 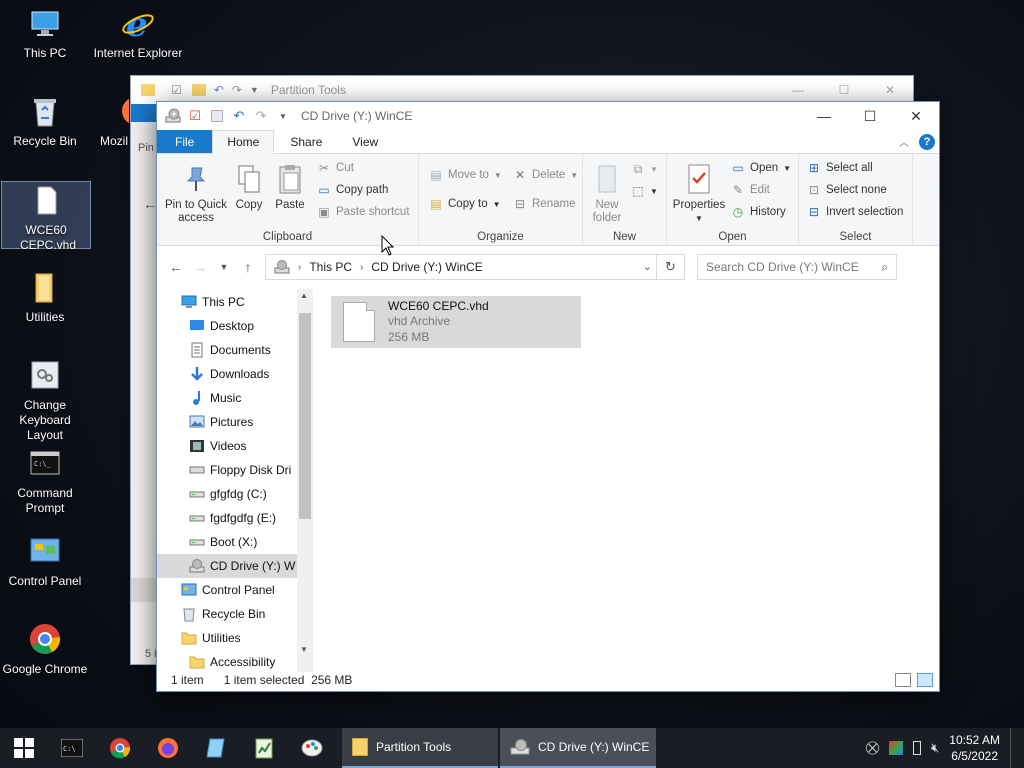 I want to click on address-bar: › This PC › CD Drive (Y:) WinCE ⌄ ↻, so click(x=475, y=267).